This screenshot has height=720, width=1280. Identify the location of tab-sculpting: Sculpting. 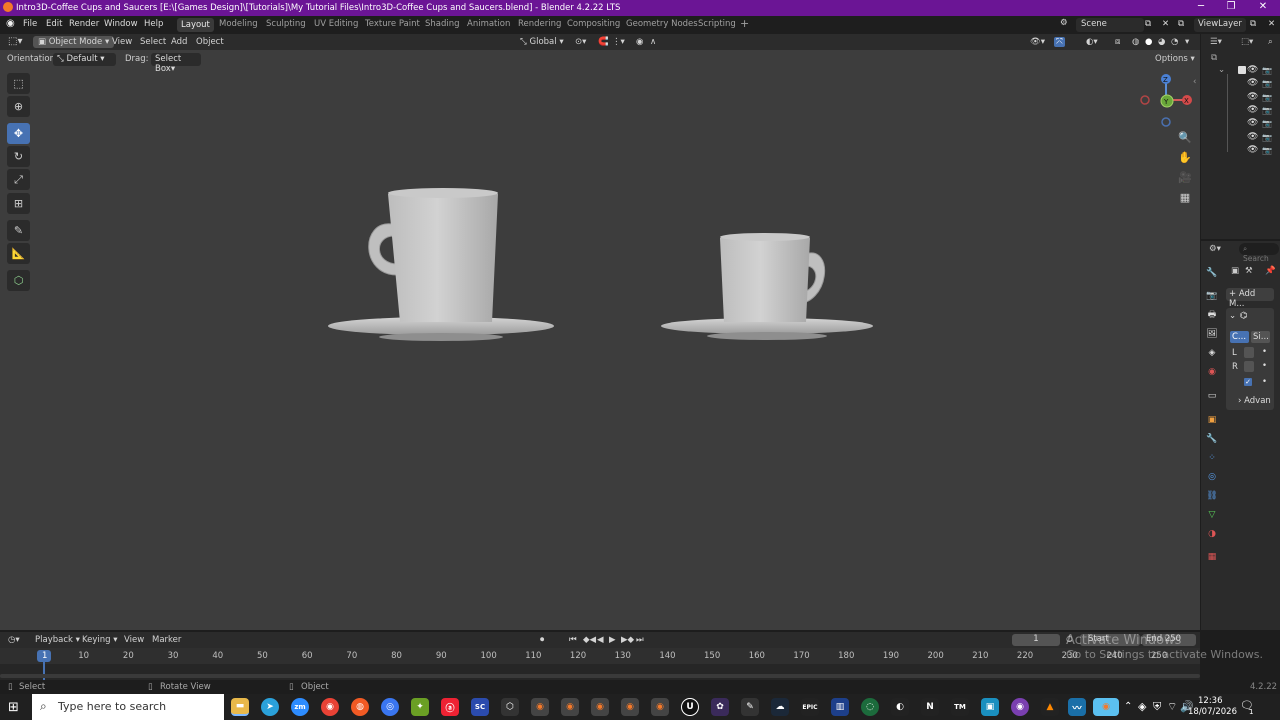
(286, 24).